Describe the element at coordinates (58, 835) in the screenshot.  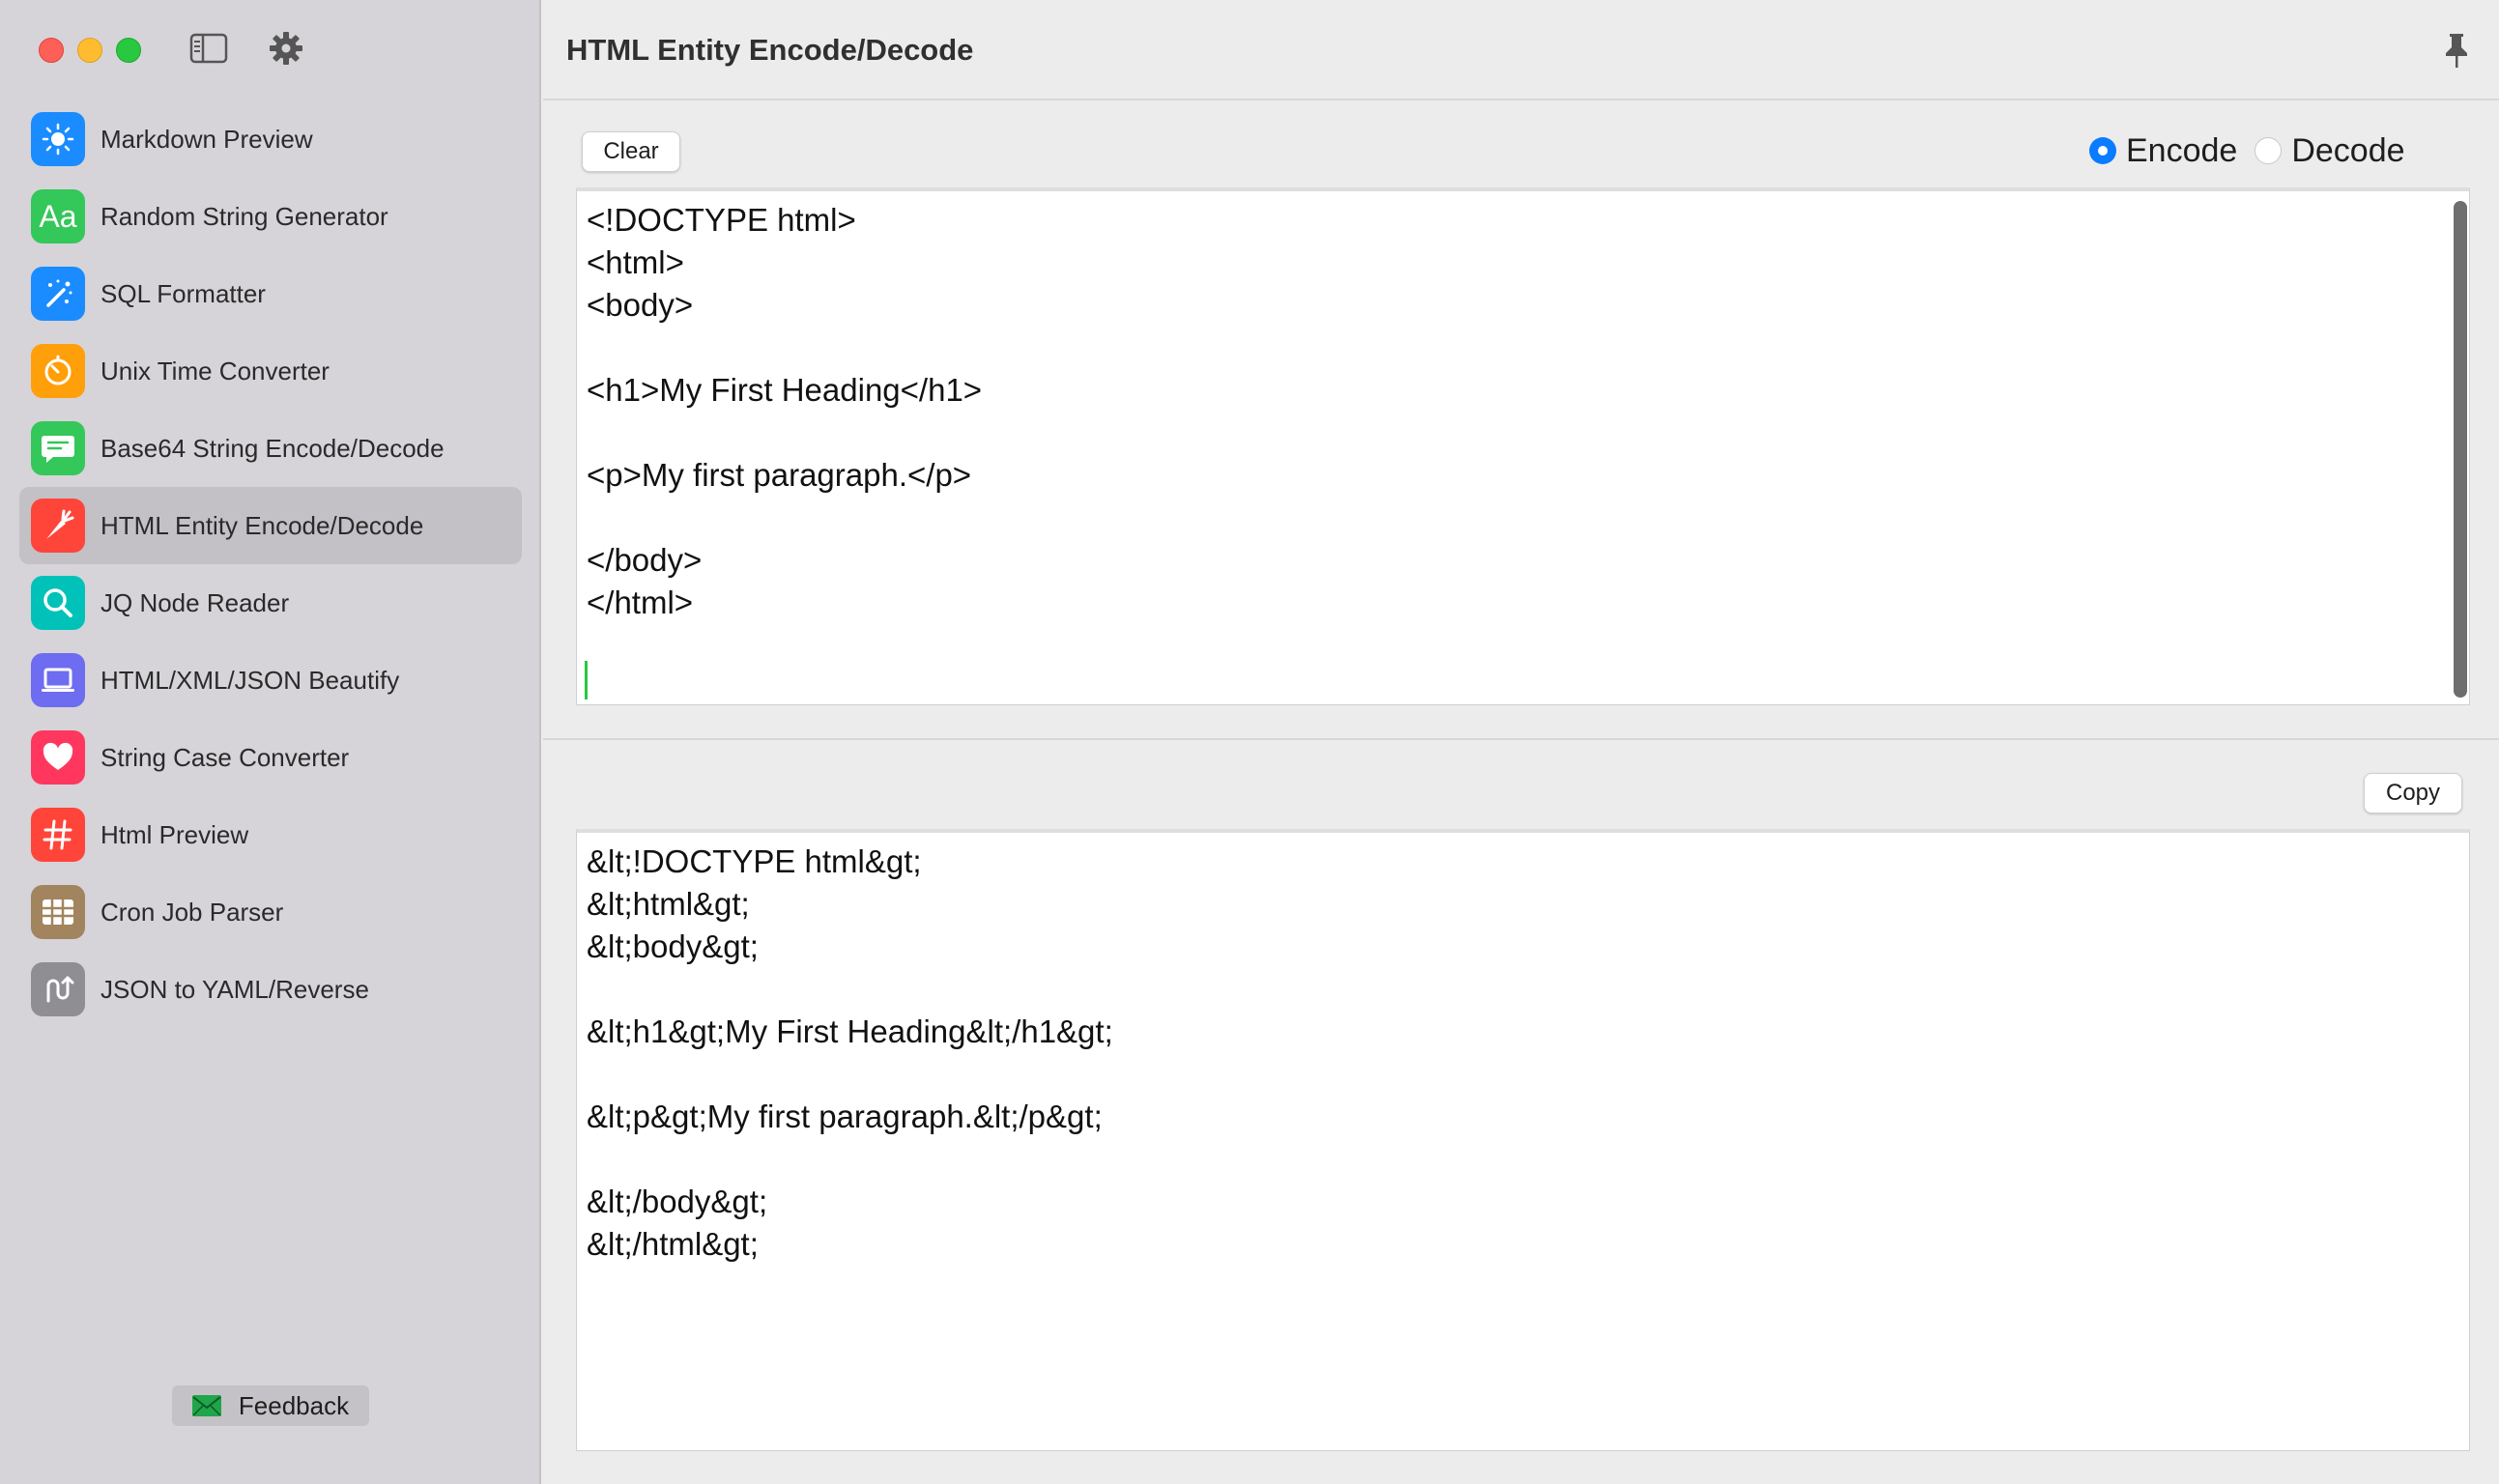
I see `hash-icon` at that location.